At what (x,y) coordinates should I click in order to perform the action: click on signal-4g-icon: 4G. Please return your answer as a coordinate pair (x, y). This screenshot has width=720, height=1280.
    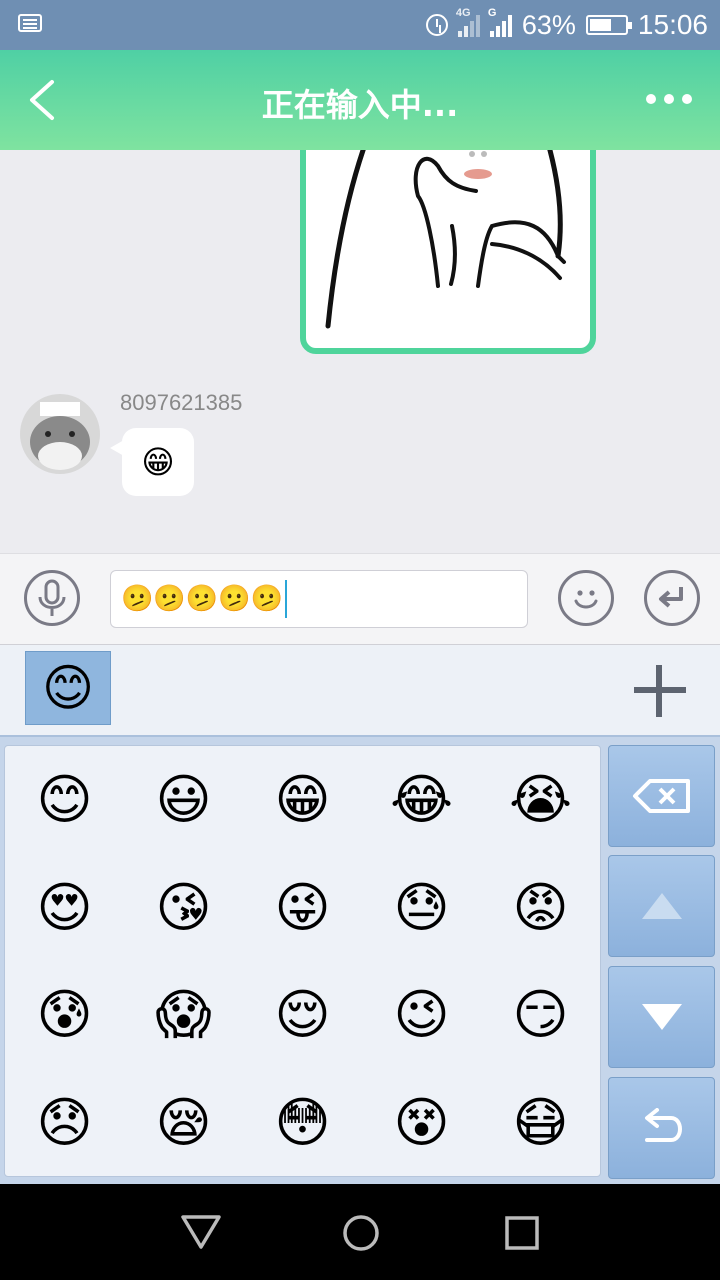
    Looking at the image, I should click on (468, 22).